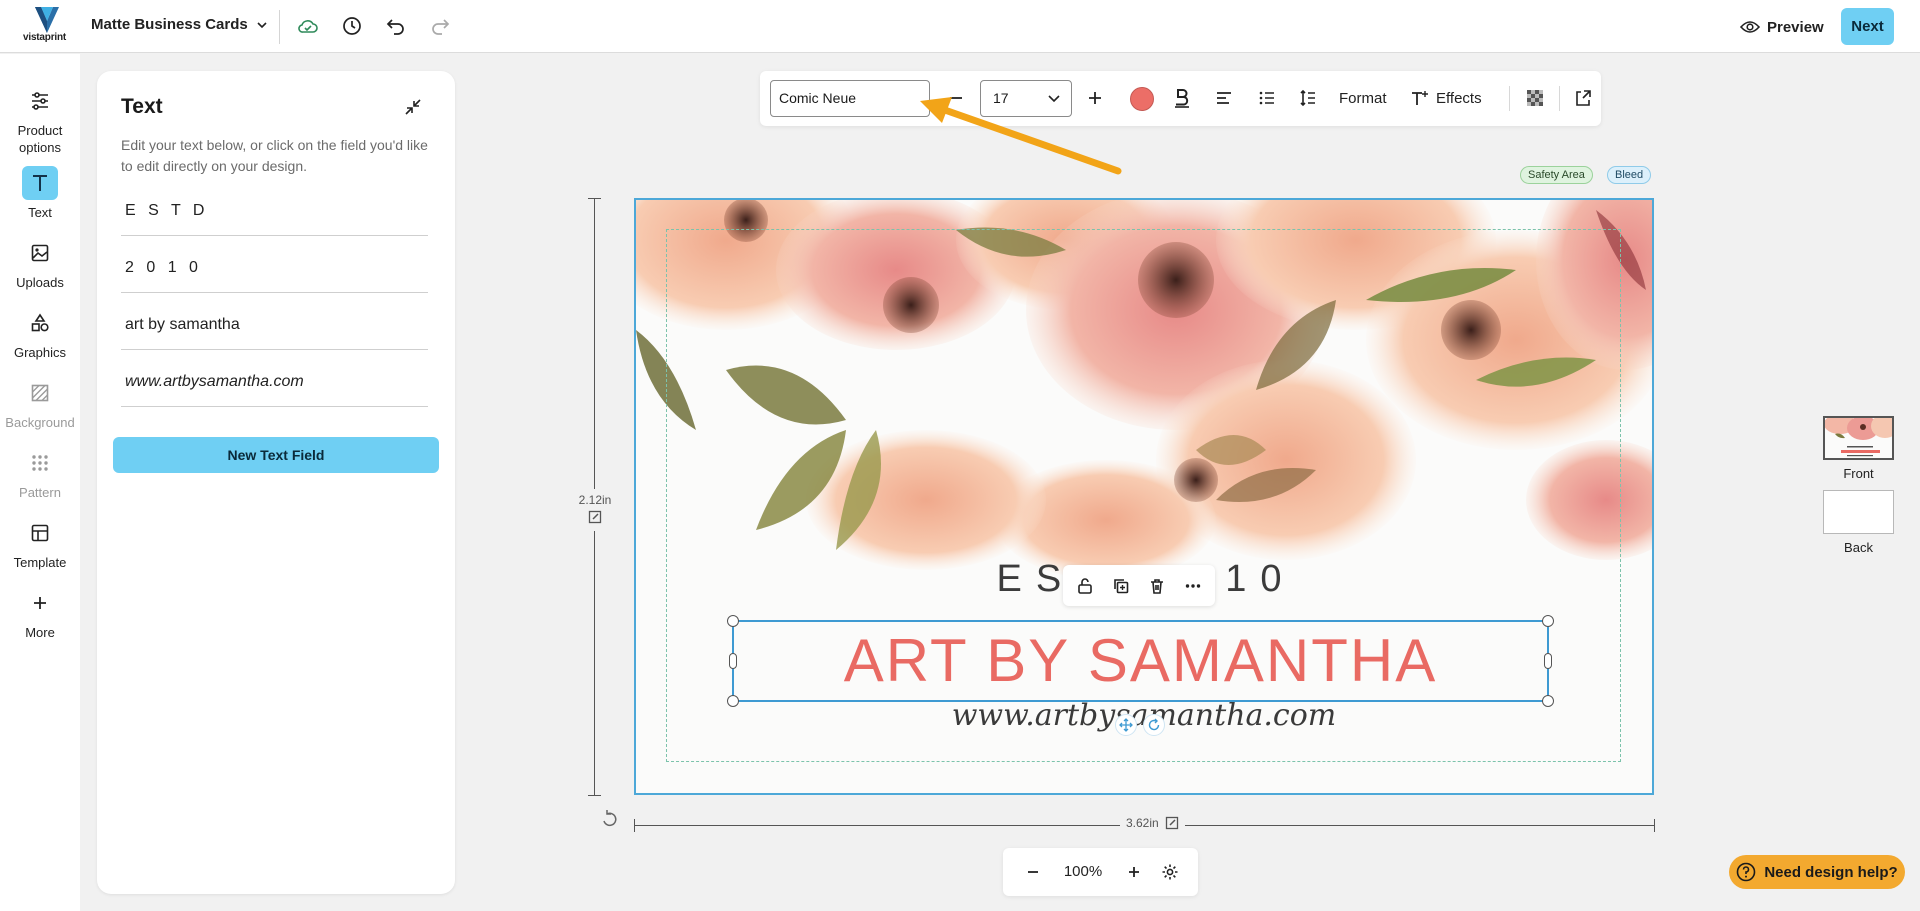 This screenshot has height=911, width=1920. I want to click on rail-item-template: Template, so click(40, 543).